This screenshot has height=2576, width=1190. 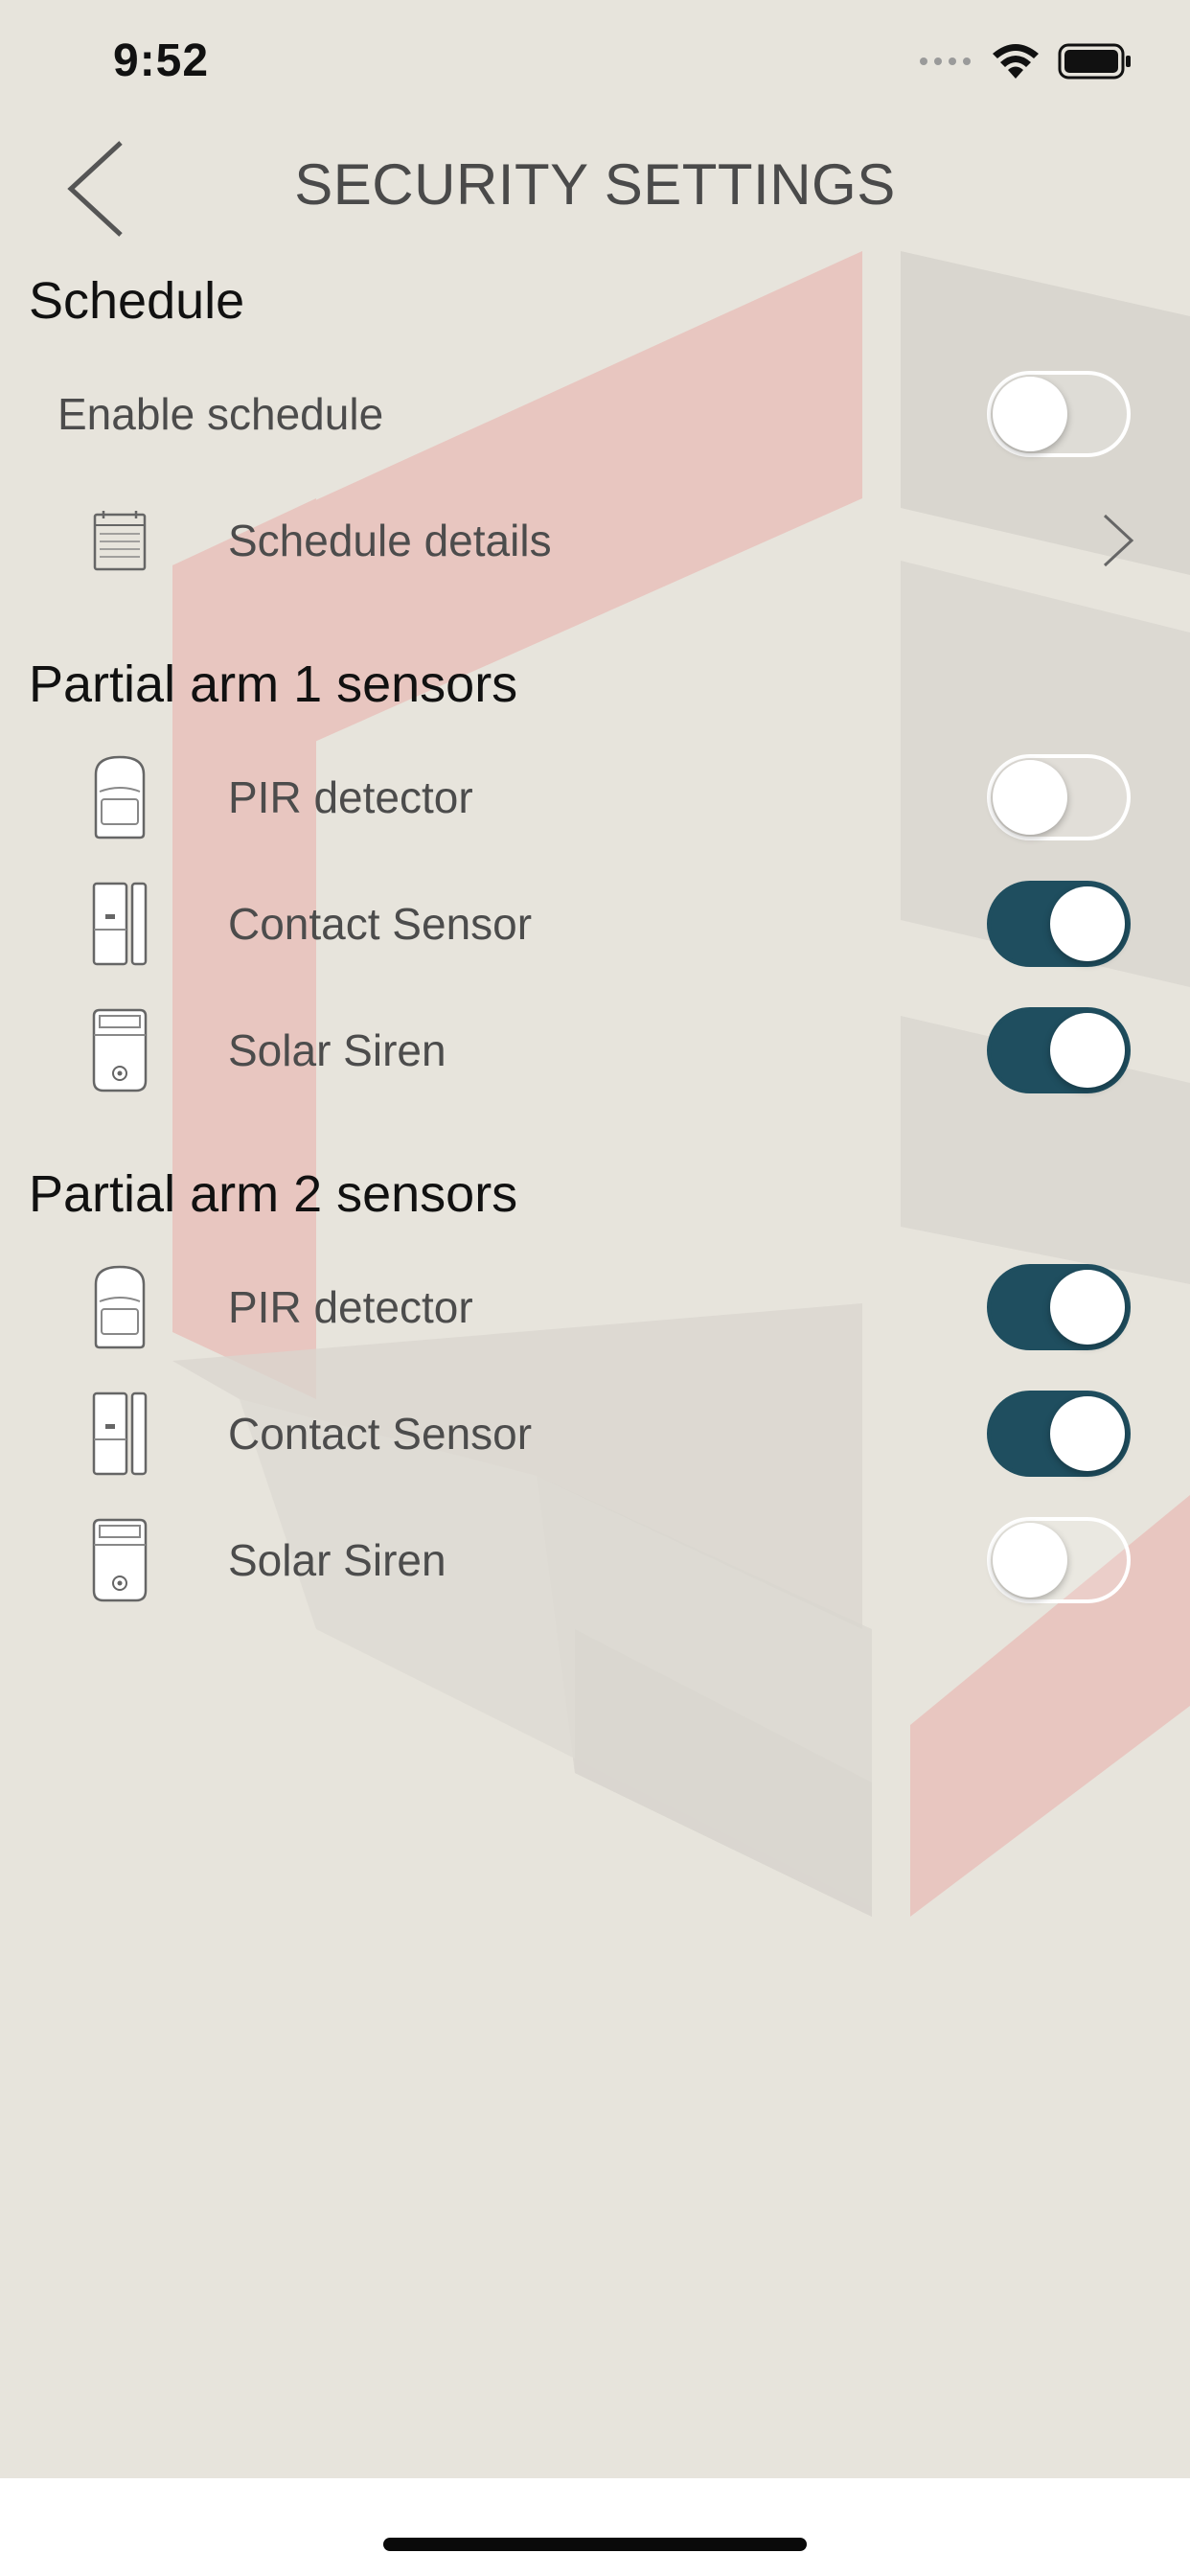 I want to click on page-title: SECURITY SETTINGS, so click(x=595, y=184).